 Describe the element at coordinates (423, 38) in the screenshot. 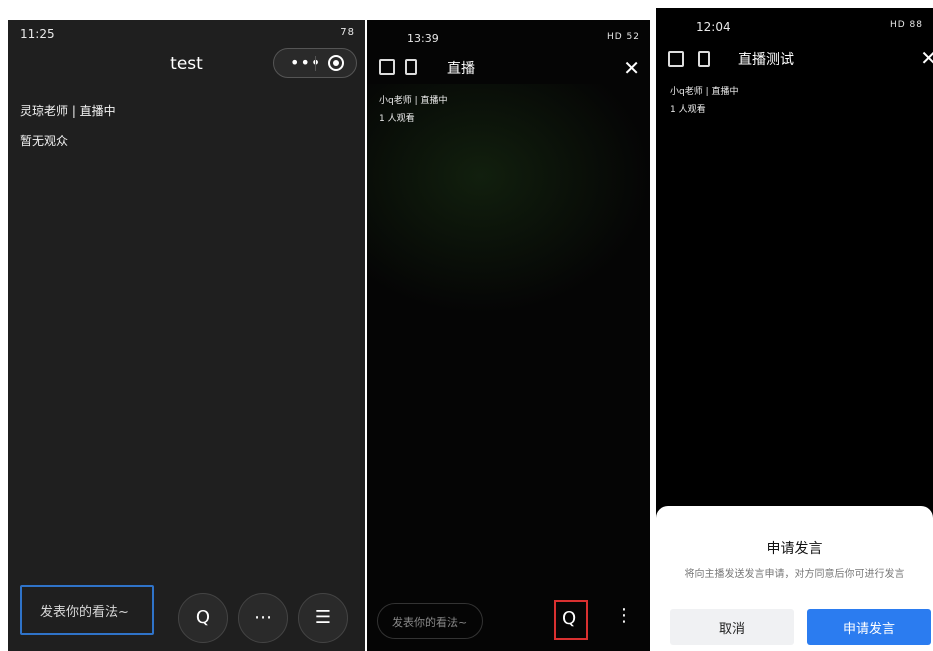

I see `status-time: 13:39` at that location.